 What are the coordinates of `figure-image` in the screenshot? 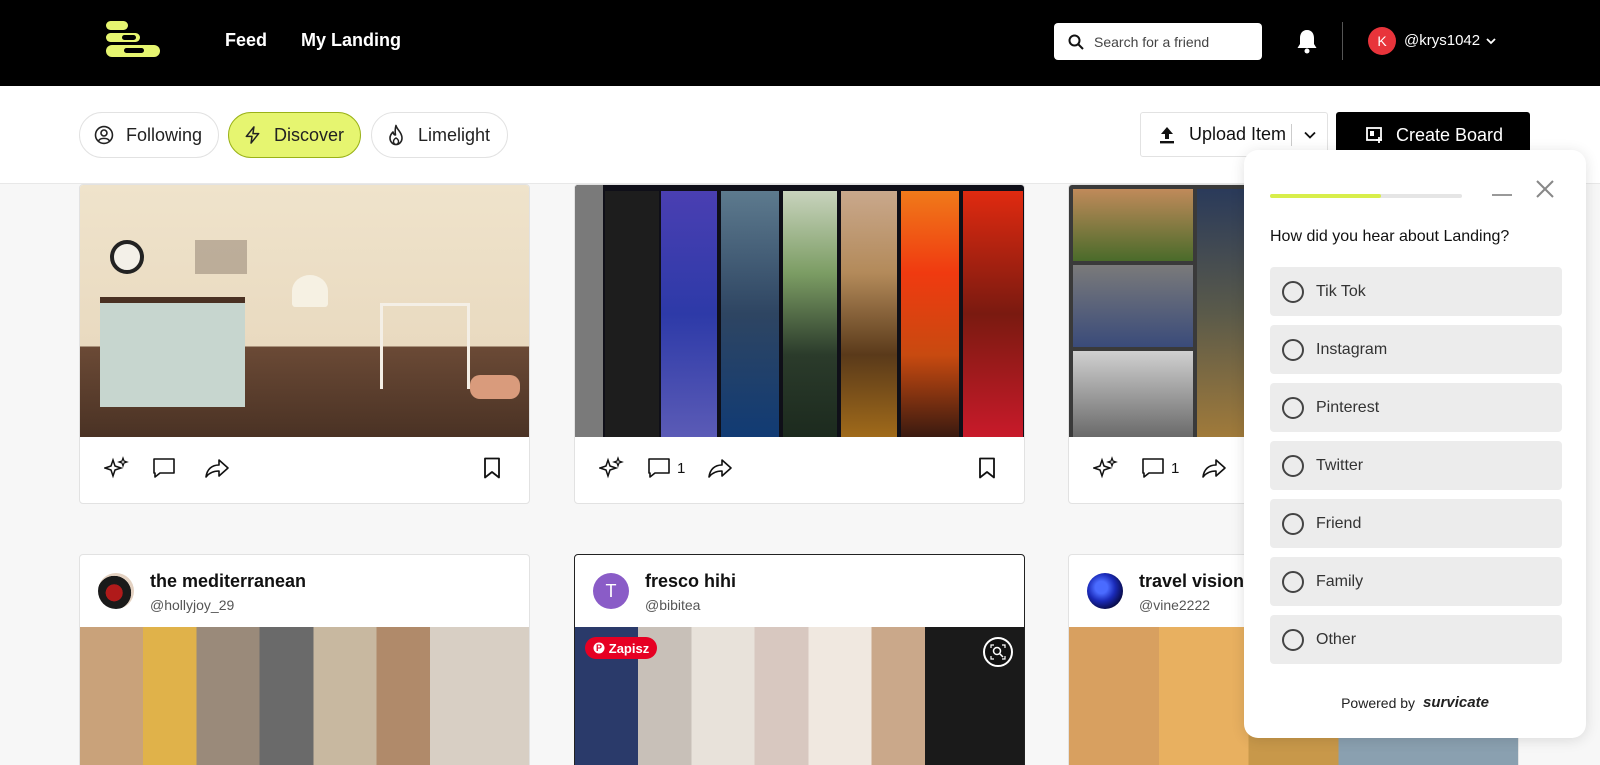 It's located at (495, 387).